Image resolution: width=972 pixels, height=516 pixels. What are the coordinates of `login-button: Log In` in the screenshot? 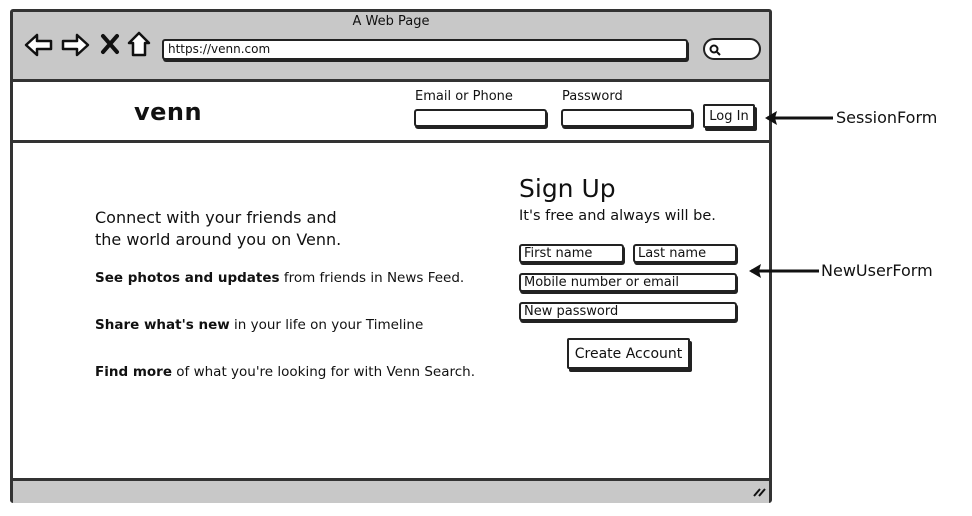 It's located at (729, 116).